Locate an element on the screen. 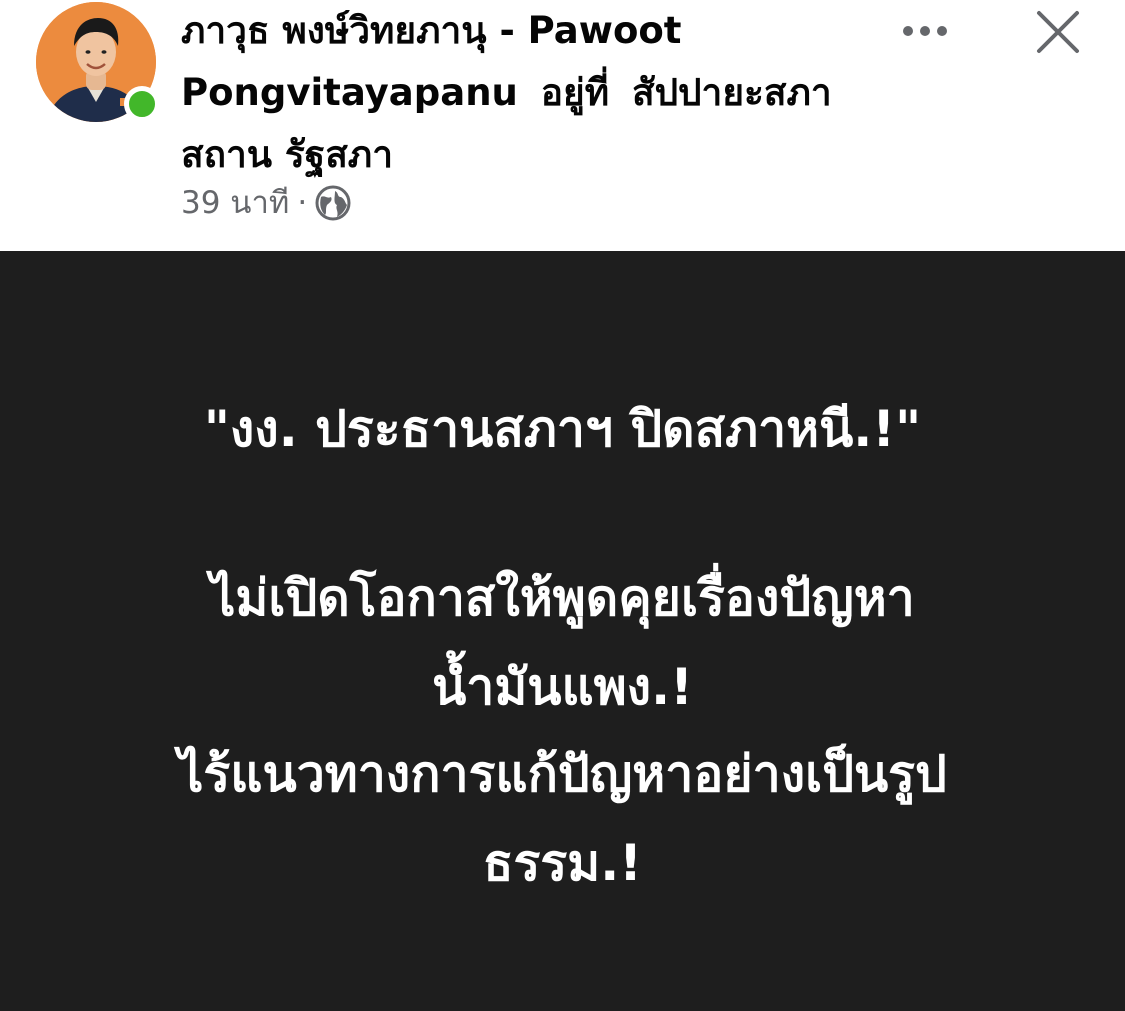  author-avatar is located at coordinates (98, 62).